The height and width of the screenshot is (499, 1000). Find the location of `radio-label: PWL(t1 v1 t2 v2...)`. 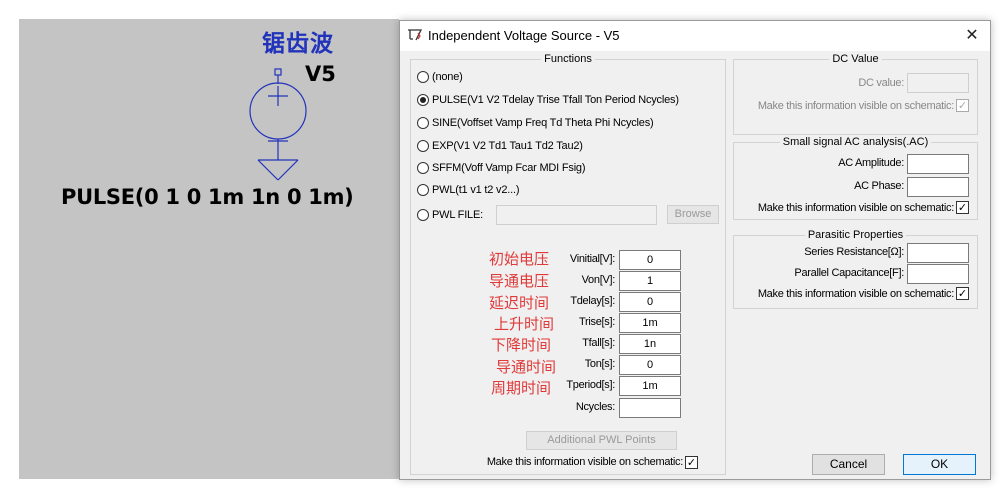

radio-label: PWL(t1 v1 t2 v2...) is located at coordinates (476, 190).